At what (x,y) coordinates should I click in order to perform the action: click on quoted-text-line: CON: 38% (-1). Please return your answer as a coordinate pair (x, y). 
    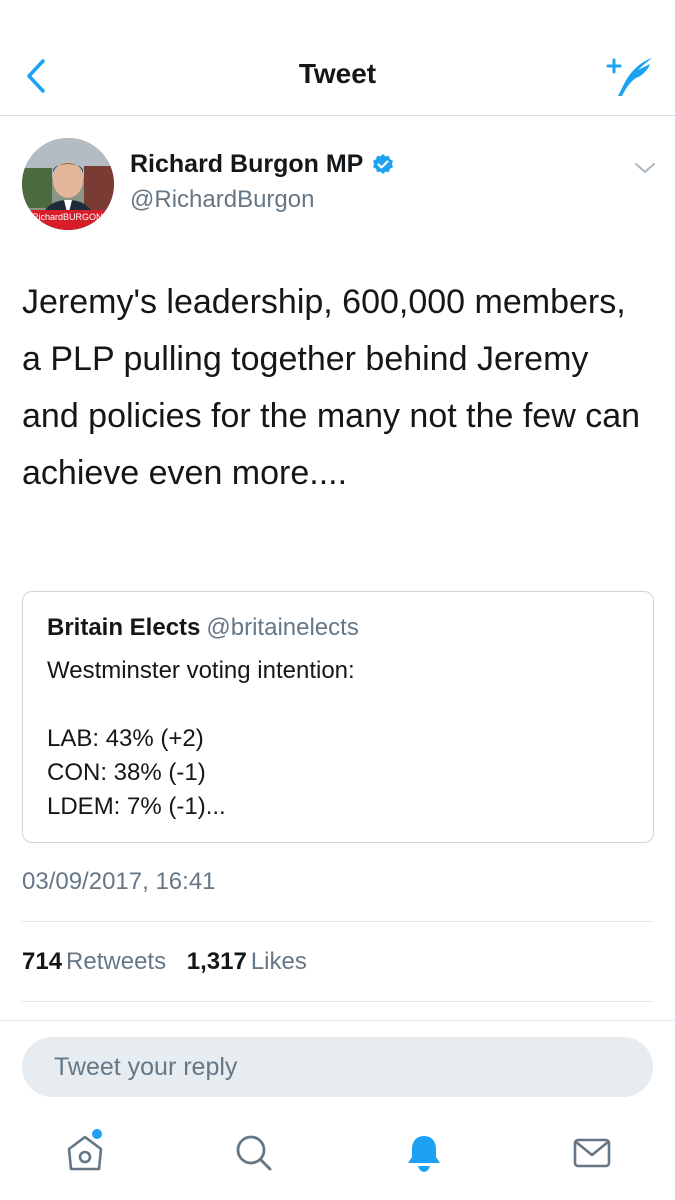
    Looking at the image, I should click on (126, 772).